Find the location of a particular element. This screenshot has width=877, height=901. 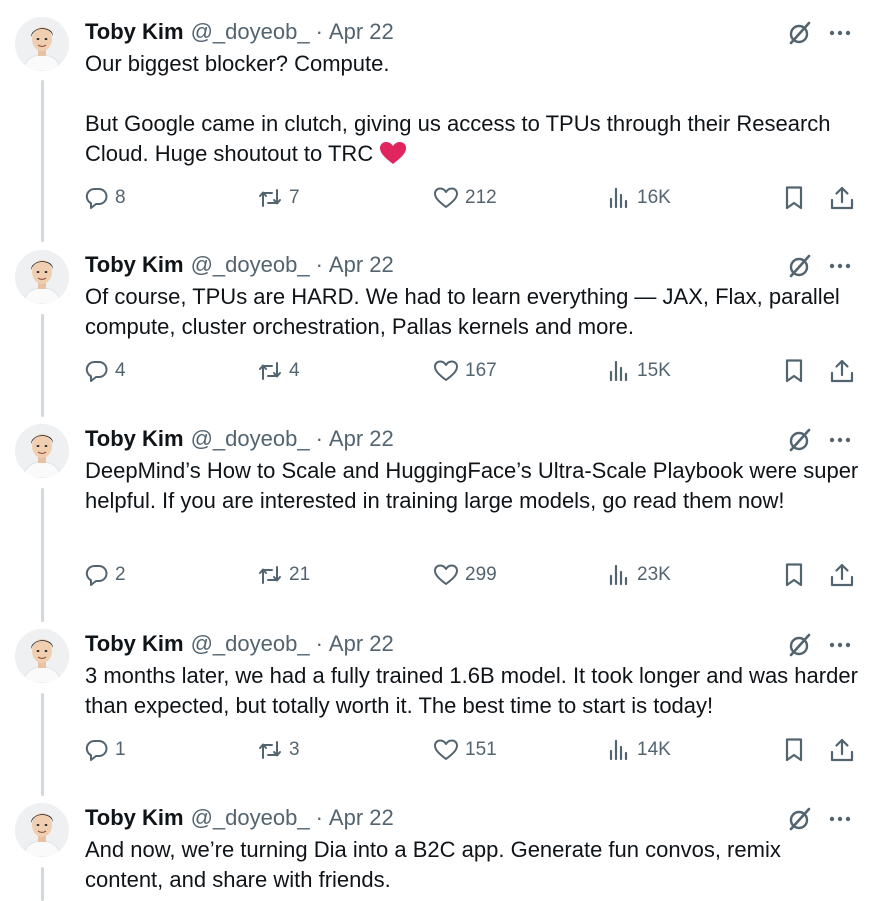

tweet-actions: 1 3 151 14K is located at coordinates (438, 750).